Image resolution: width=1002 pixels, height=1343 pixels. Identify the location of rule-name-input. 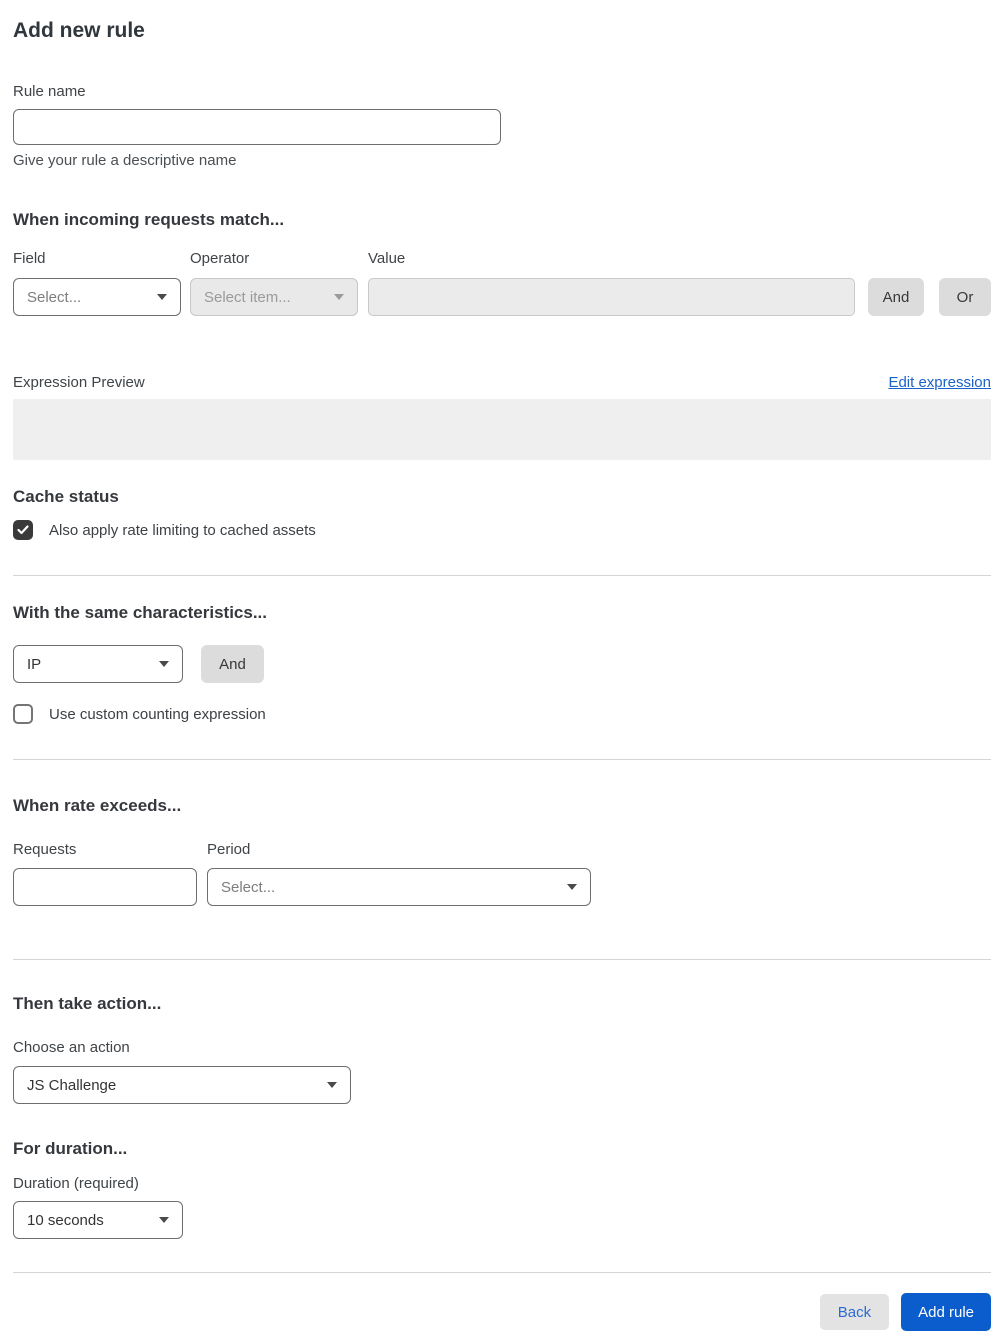
(257, 127).